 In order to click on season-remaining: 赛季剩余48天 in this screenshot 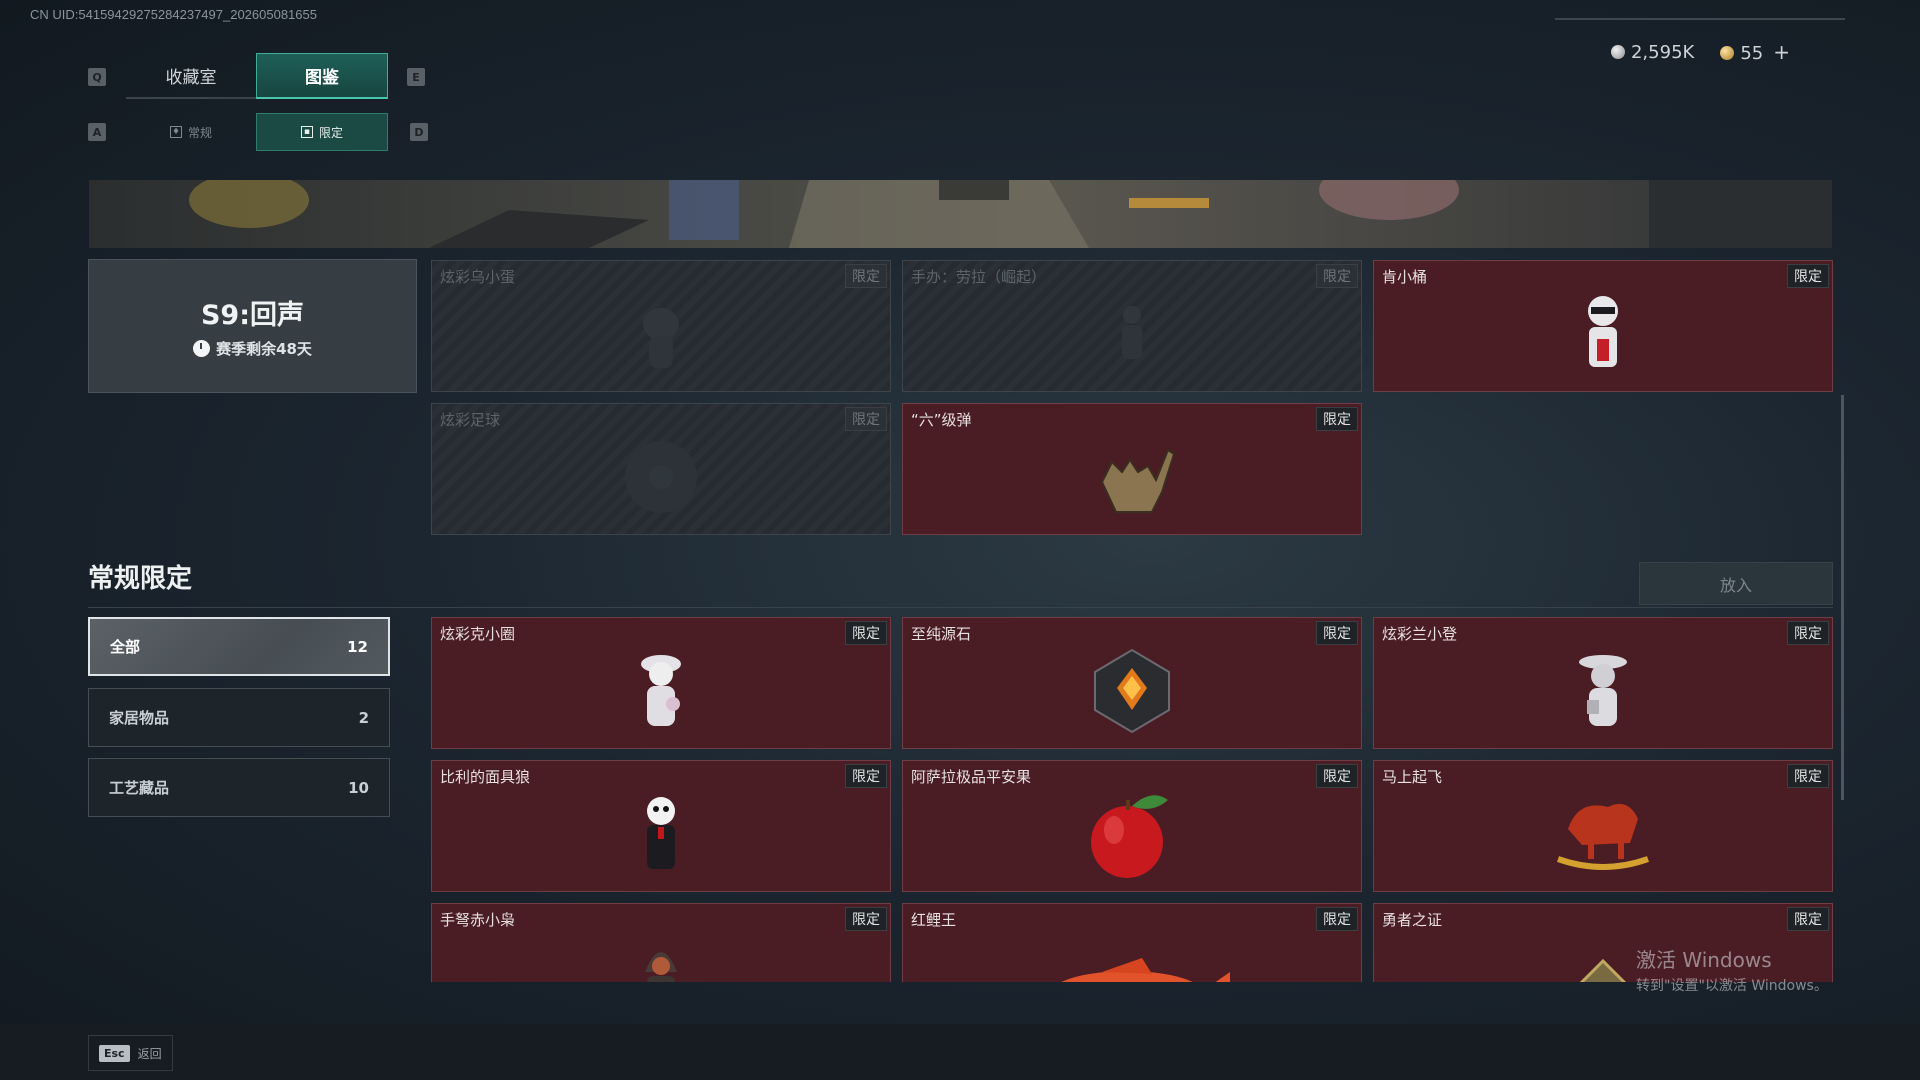, I will do `click(252, 348)`.